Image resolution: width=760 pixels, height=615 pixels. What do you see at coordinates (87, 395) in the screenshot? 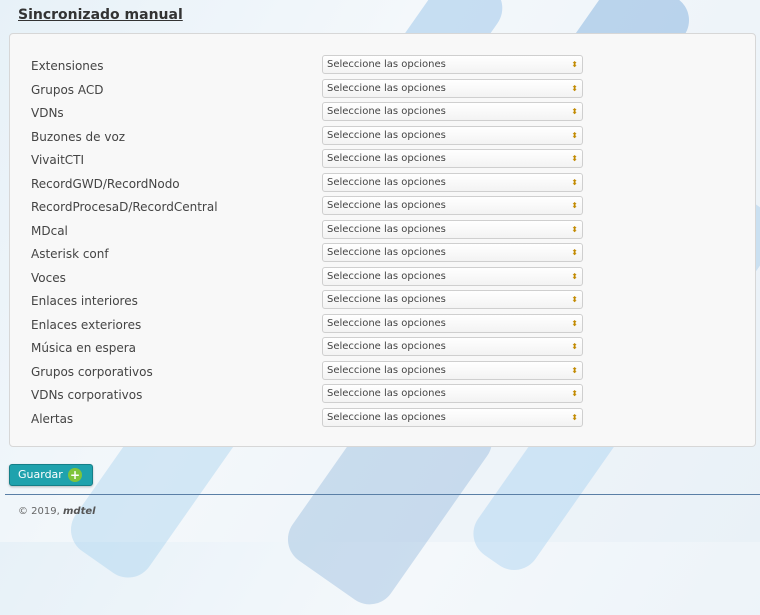
I see `row-label: VDNs corporativos` at bounding box center [87, 395].